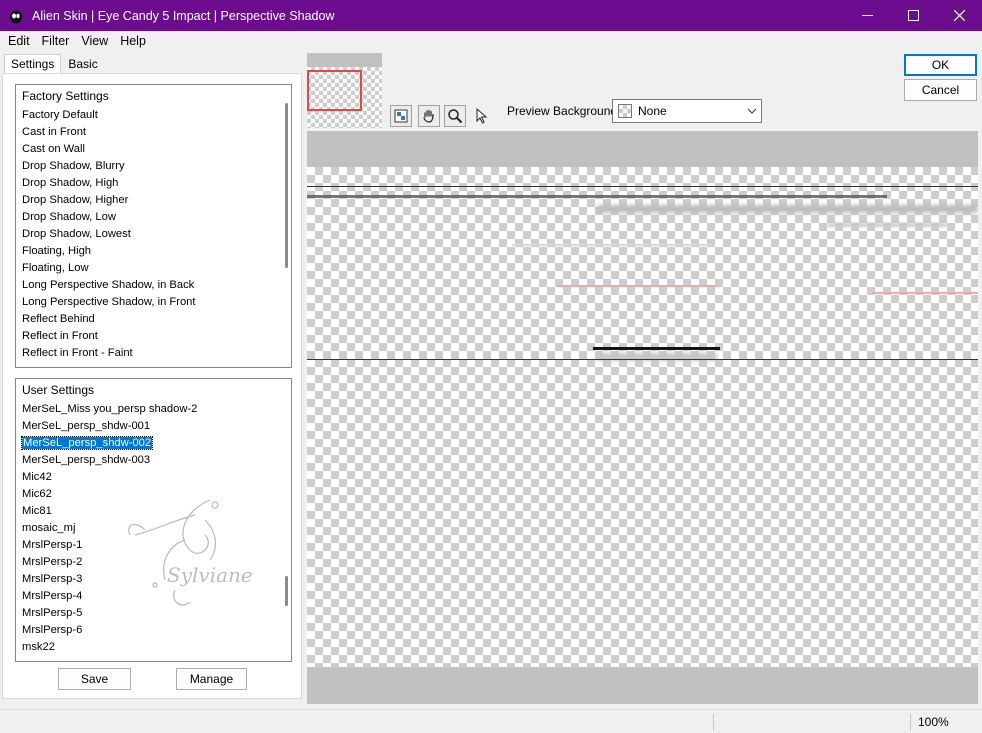 The image size is (982, 733). What do you see at coordinates (49, 528) in the screenshot?
I see `user-list-item-label: mosaic_mj` at bounding box center [49, 528].